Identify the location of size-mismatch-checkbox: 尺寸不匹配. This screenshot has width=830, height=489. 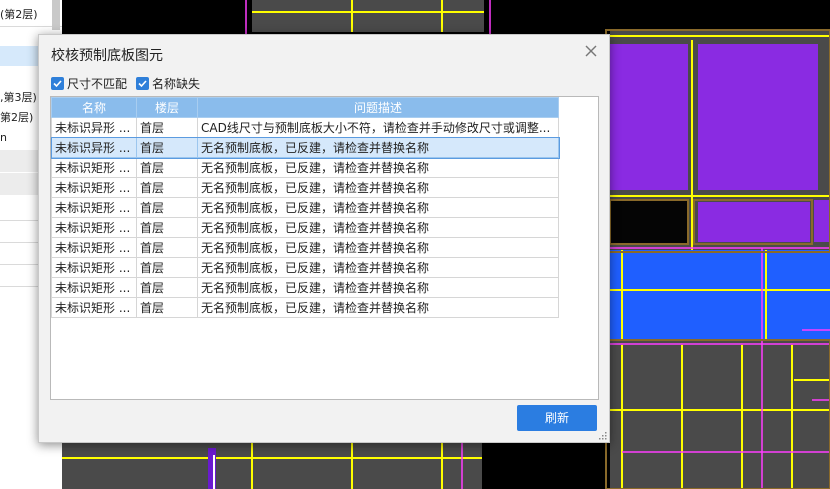
(89, 83).